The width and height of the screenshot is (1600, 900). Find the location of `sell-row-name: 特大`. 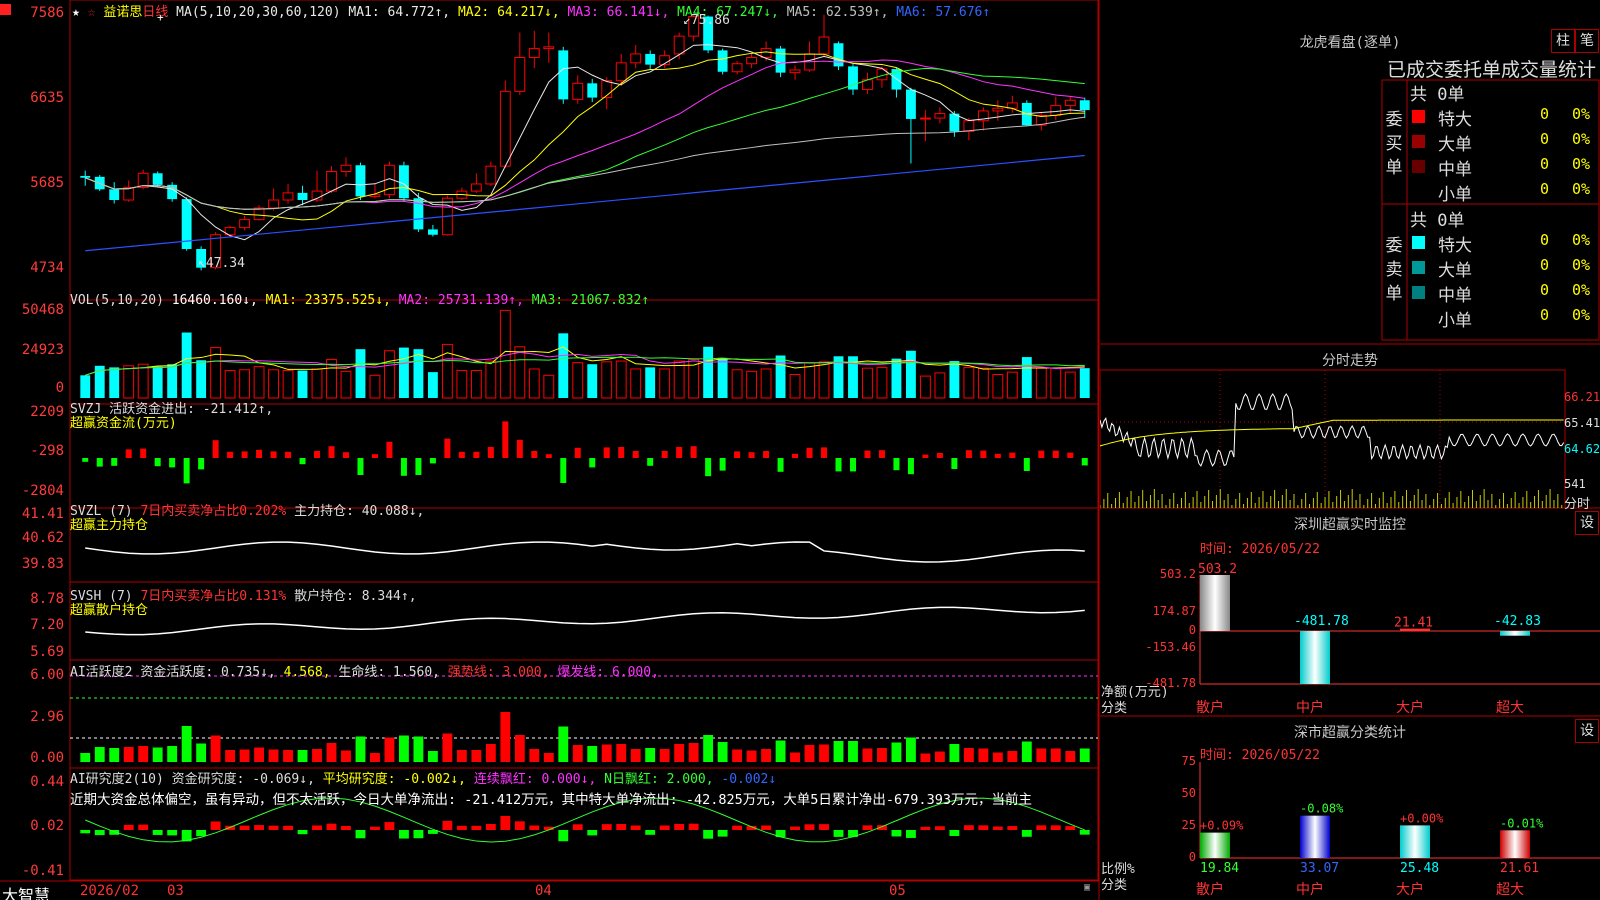

sell-row-name: 特大 is located at coordinates (1455, 246).